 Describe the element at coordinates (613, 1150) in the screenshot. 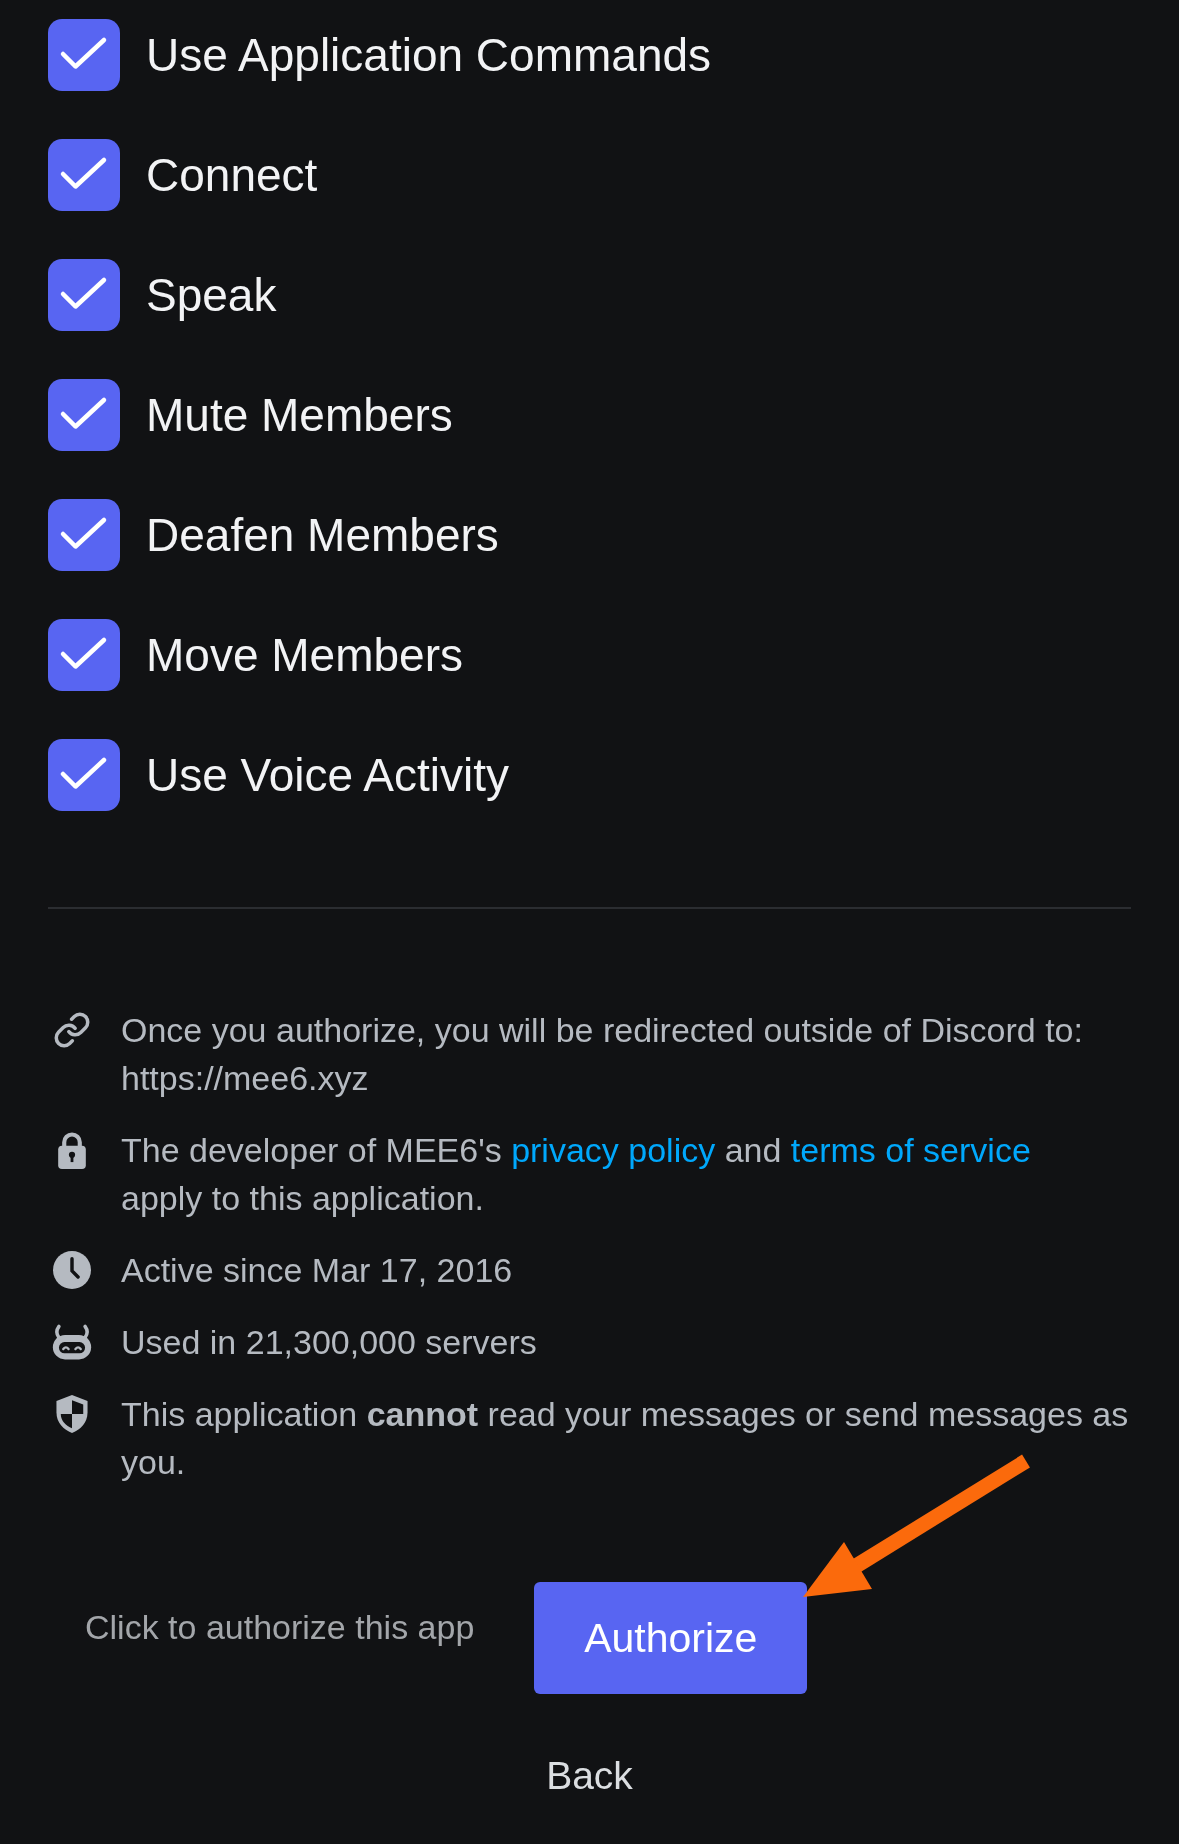

I see `policy-link: privacy policy` at that location.